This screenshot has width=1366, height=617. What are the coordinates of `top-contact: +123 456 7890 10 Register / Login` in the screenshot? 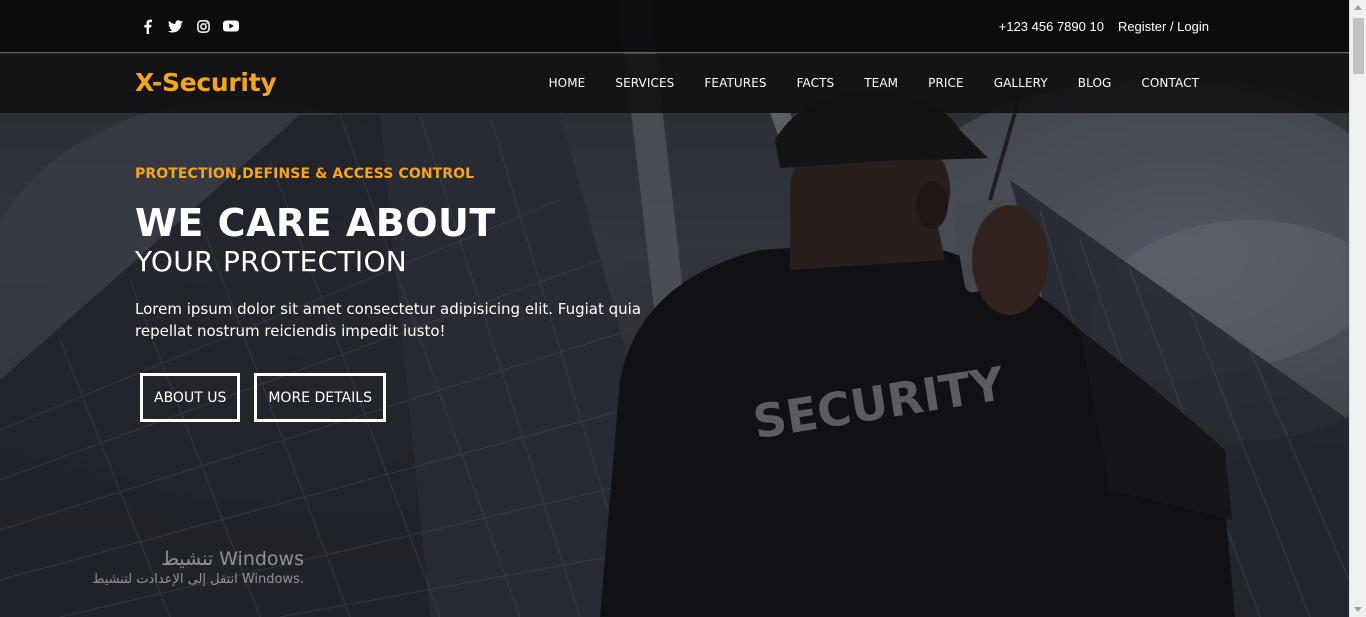 It's located at (1104, 26).